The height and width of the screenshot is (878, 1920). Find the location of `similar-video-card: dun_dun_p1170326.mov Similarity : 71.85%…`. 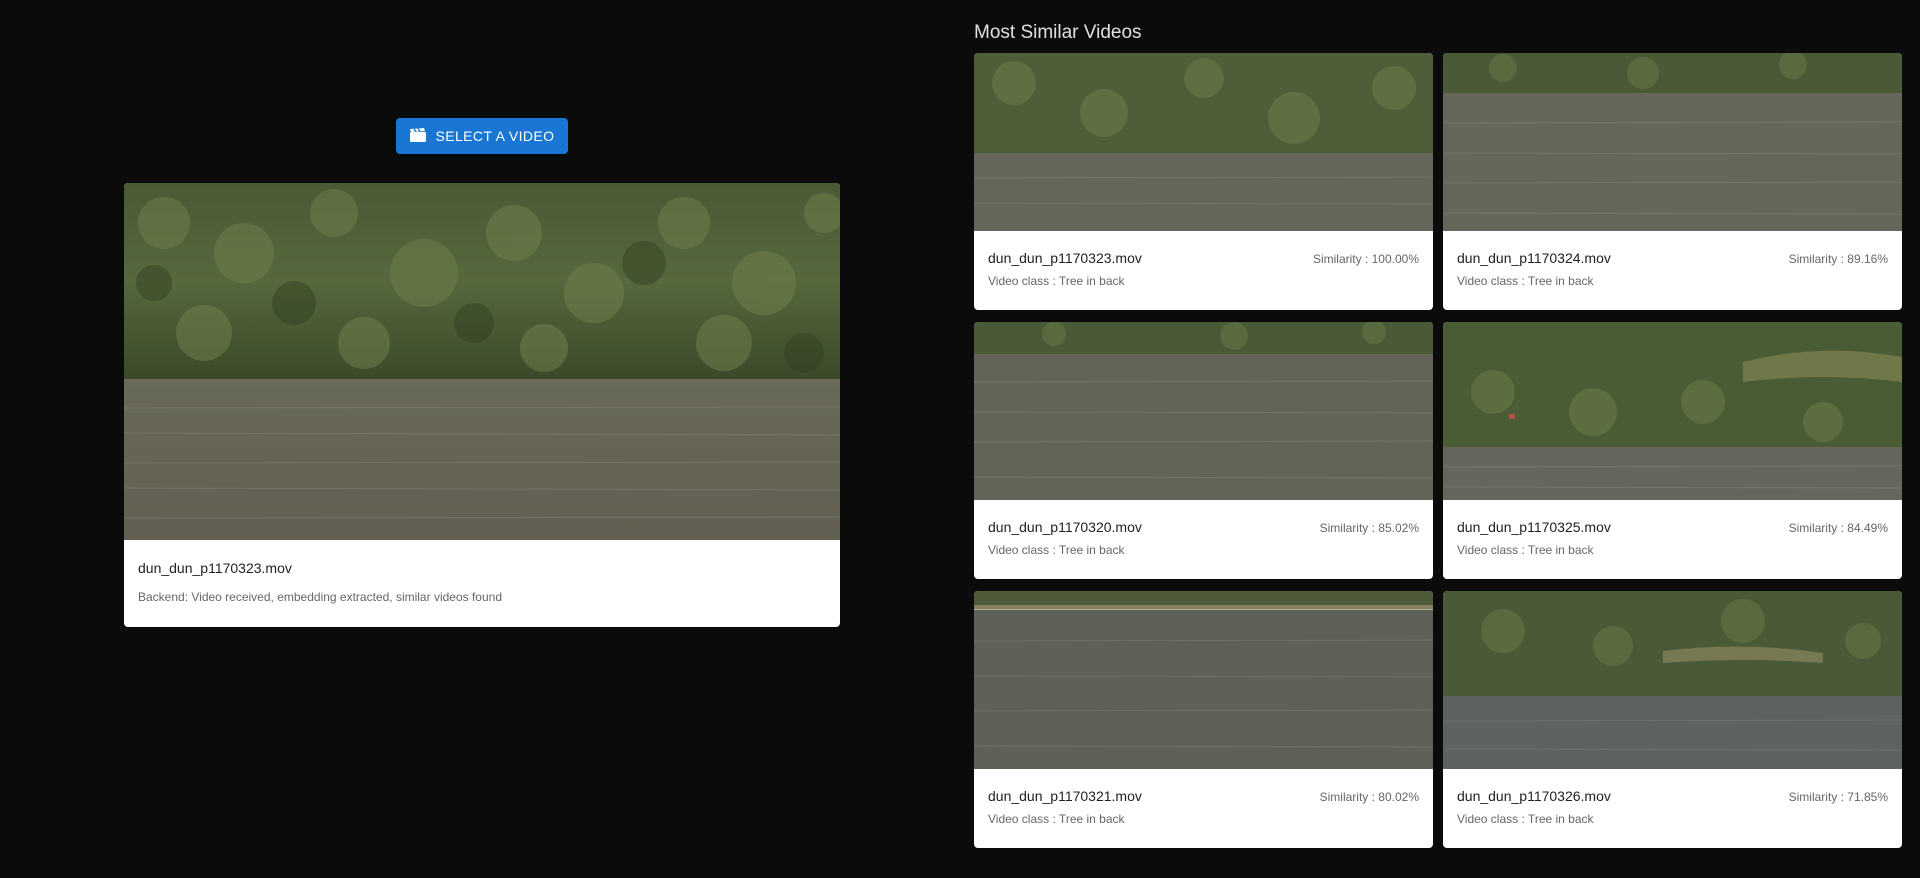

similar-video-card: dun_dun_p1170326.mov Similarity : 71.85%… is located at coordinates (1672, 719).